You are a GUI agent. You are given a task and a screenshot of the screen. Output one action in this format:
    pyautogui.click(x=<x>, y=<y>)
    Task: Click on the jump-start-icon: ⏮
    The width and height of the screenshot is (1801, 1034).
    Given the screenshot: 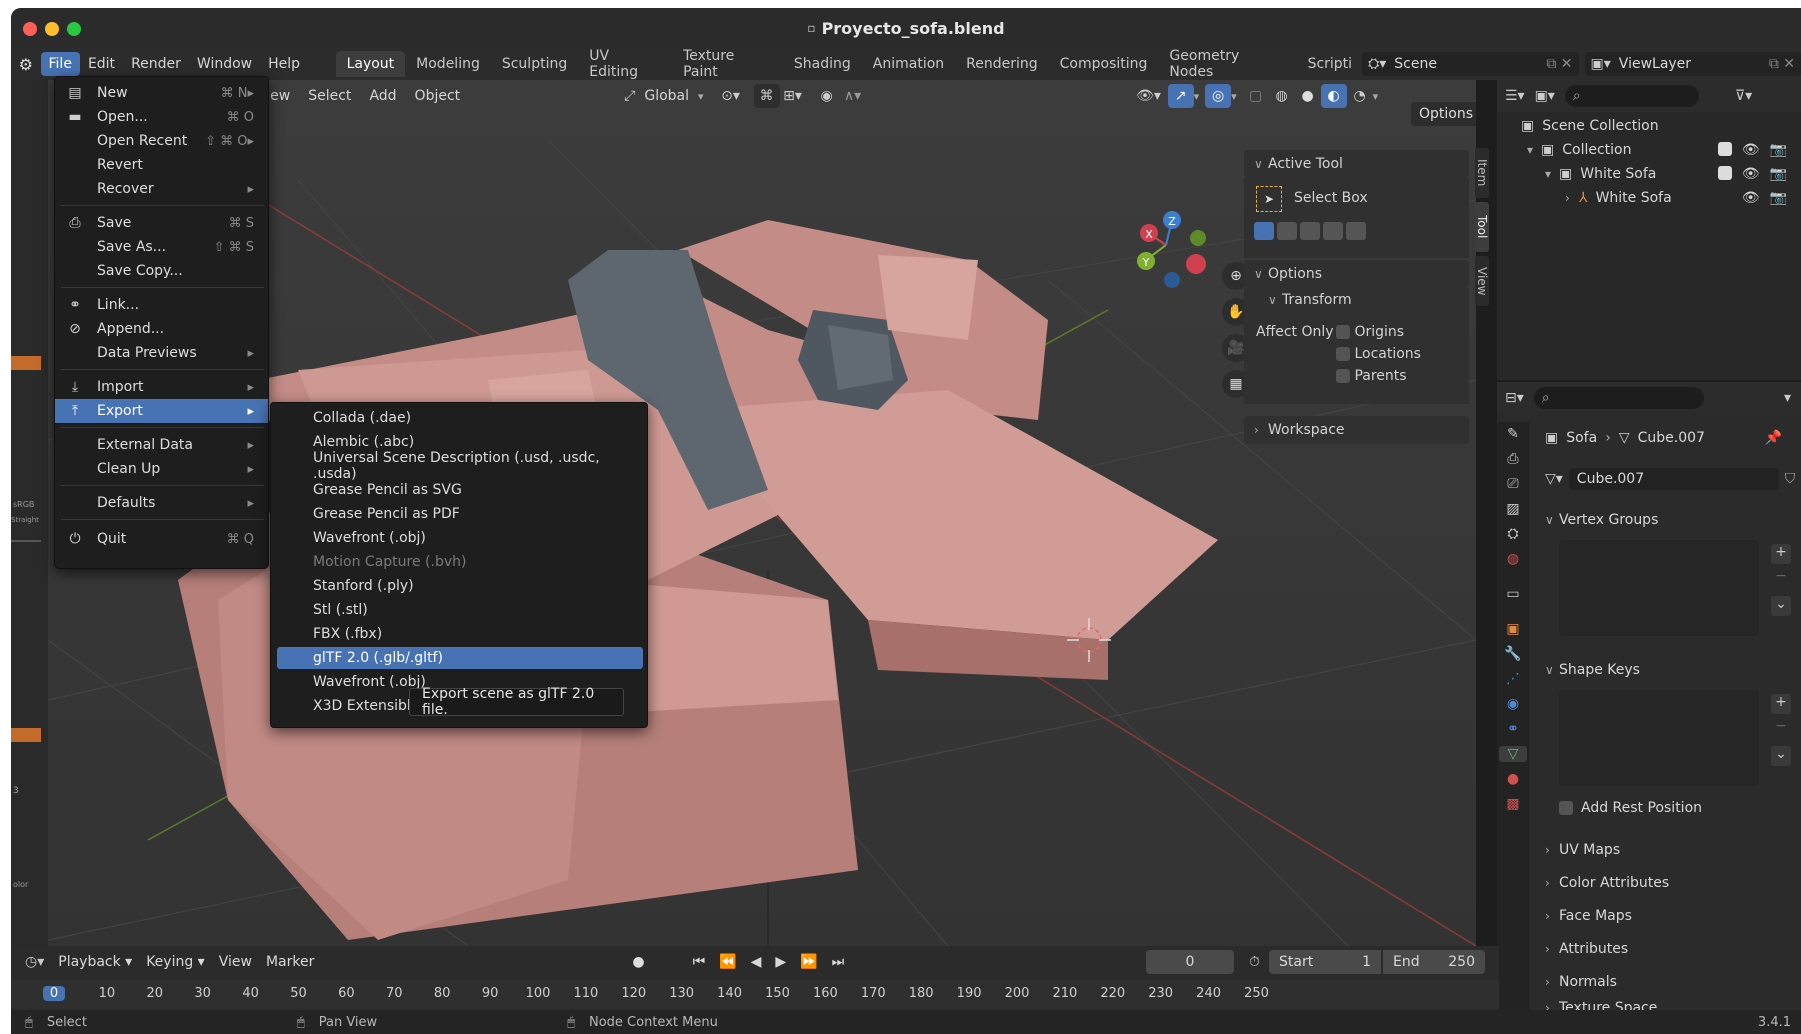 What is the action you would take?
    pyautogui.click(x=699, y=962)
    